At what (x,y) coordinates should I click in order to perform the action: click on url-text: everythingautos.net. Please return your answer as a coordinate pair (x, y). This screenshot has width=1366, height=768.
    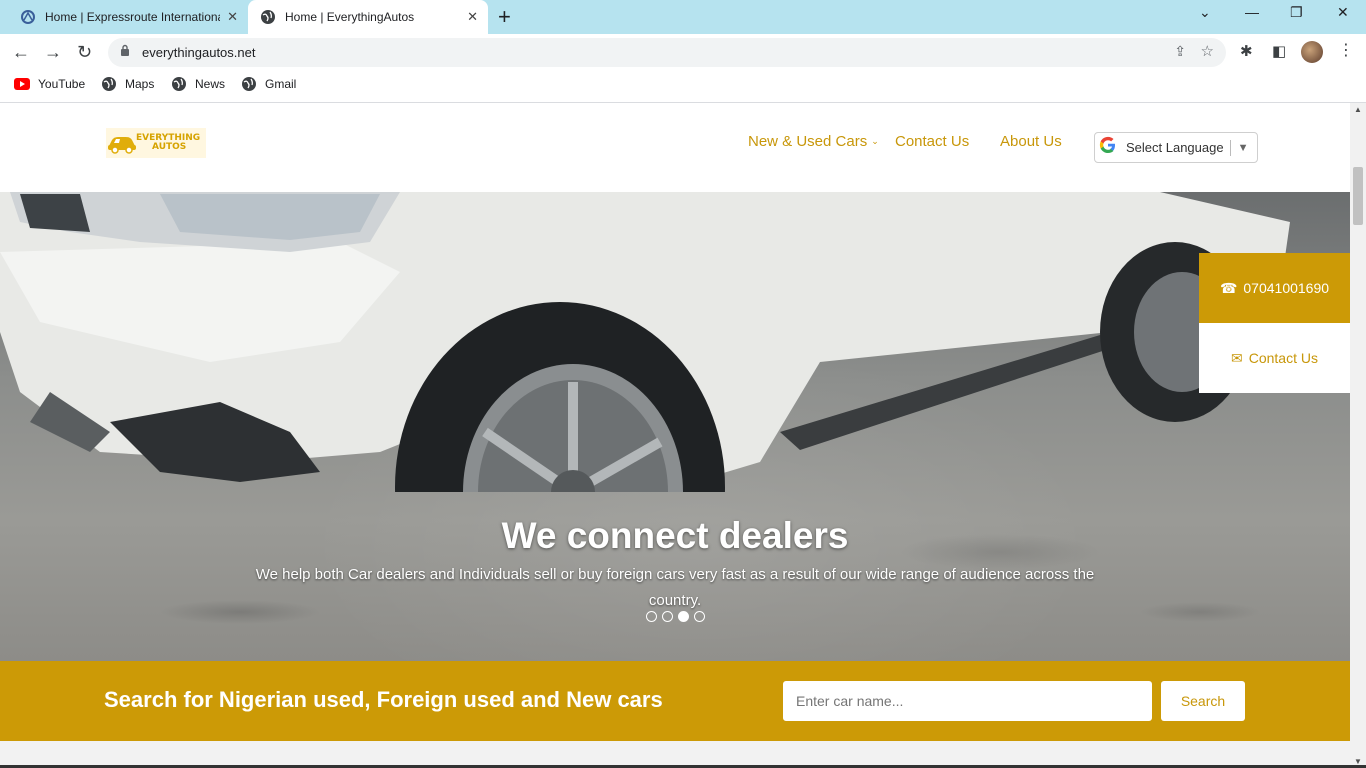
    Looking at the image, I should click on (199, 52).